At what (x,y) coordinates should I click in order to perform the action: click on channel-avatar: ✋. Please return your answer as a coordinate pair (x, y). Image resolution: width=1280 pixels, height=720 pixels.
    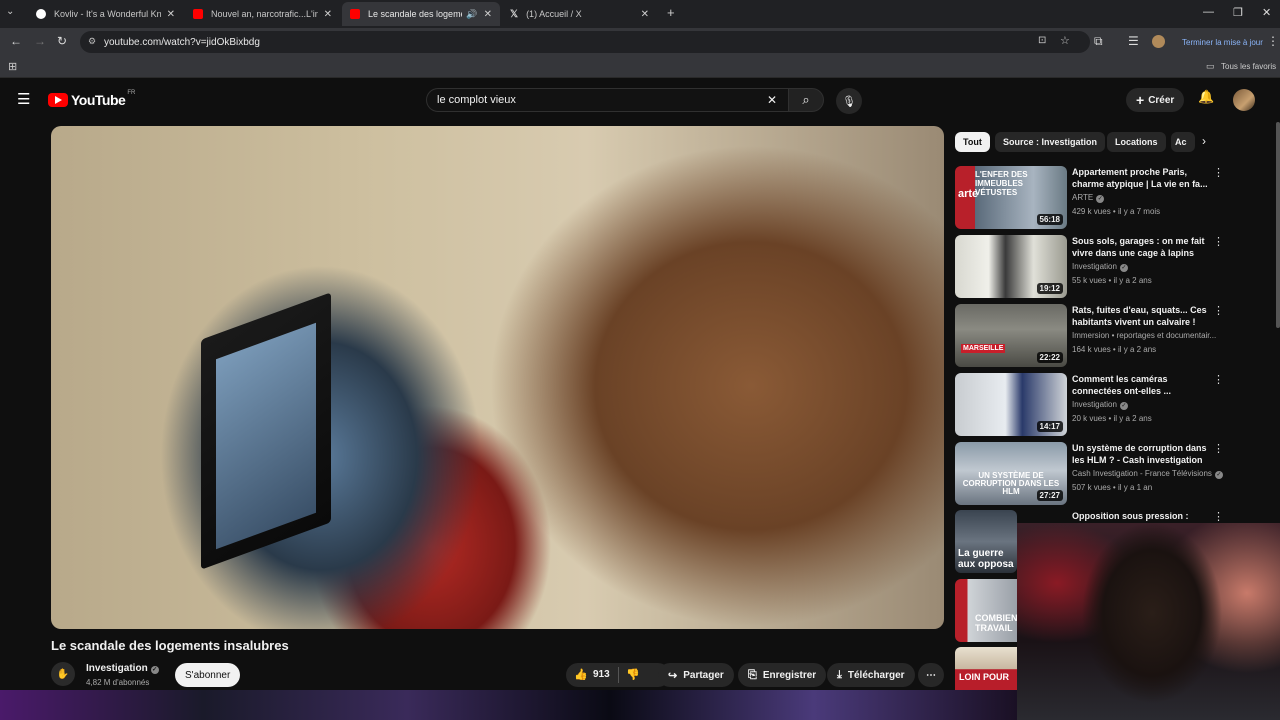
    Looking at the image, I should click on (63, 674).